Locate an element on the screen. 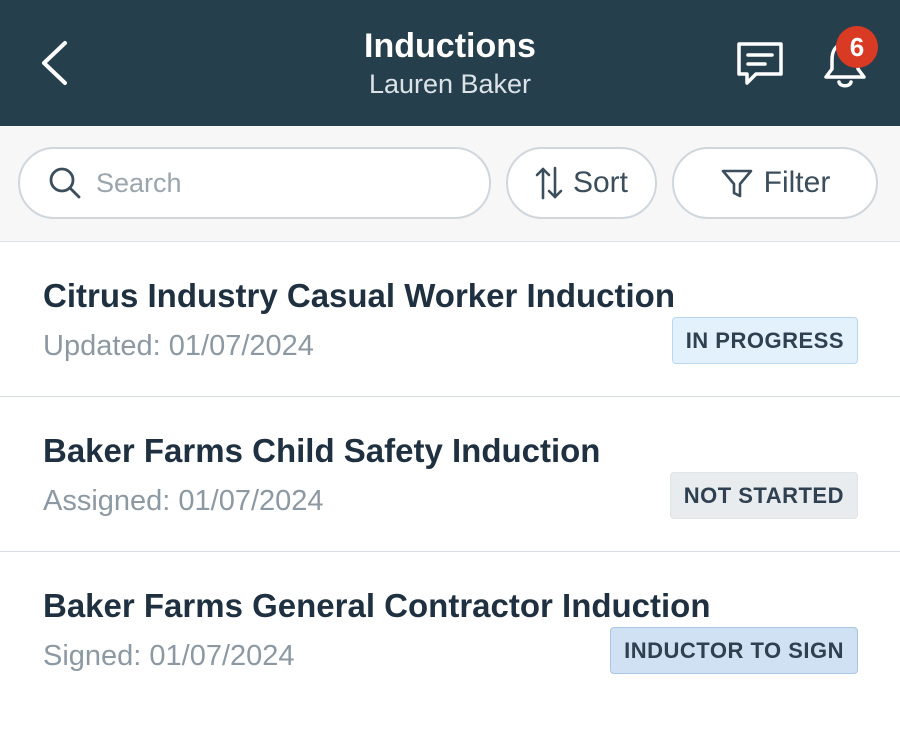 This screenshot has width=900, height=731. sort-button: Sort is located at coordinates (581, 183).